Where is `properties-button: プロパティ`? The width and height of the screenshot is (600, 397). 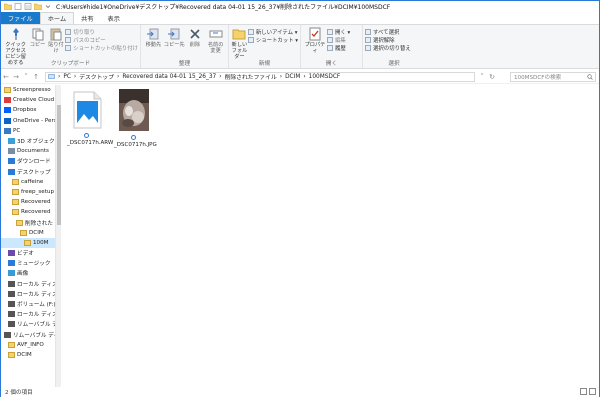 properties-button: プロパティ is located at coordinates (315, 40).